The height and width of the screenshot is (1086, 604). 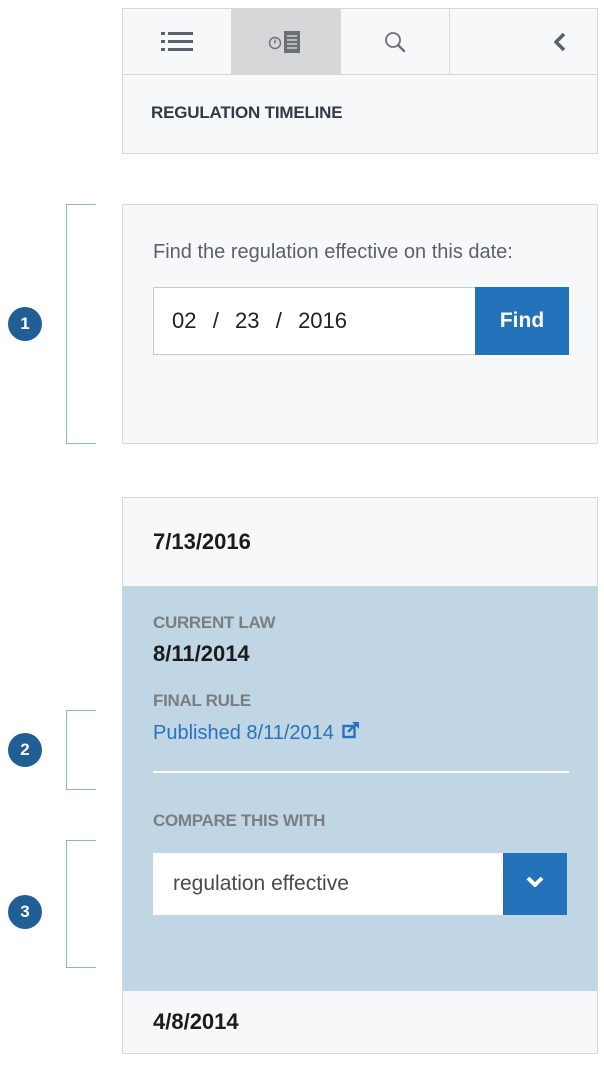 I want to click on callout-badge-1: 1, so click(x=25, y=324).